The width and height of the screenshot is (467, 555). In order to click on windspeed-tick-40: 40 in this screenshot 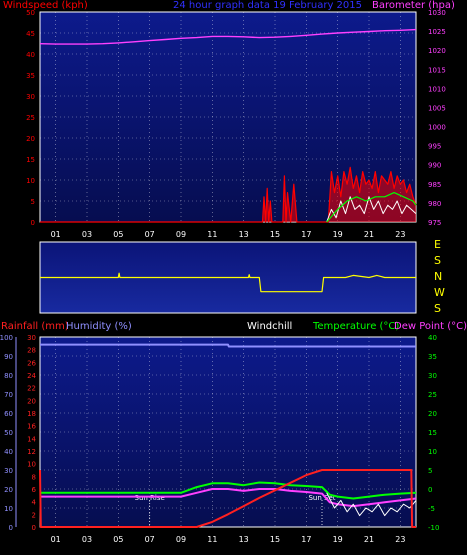, I will do `click(30, 55)`.